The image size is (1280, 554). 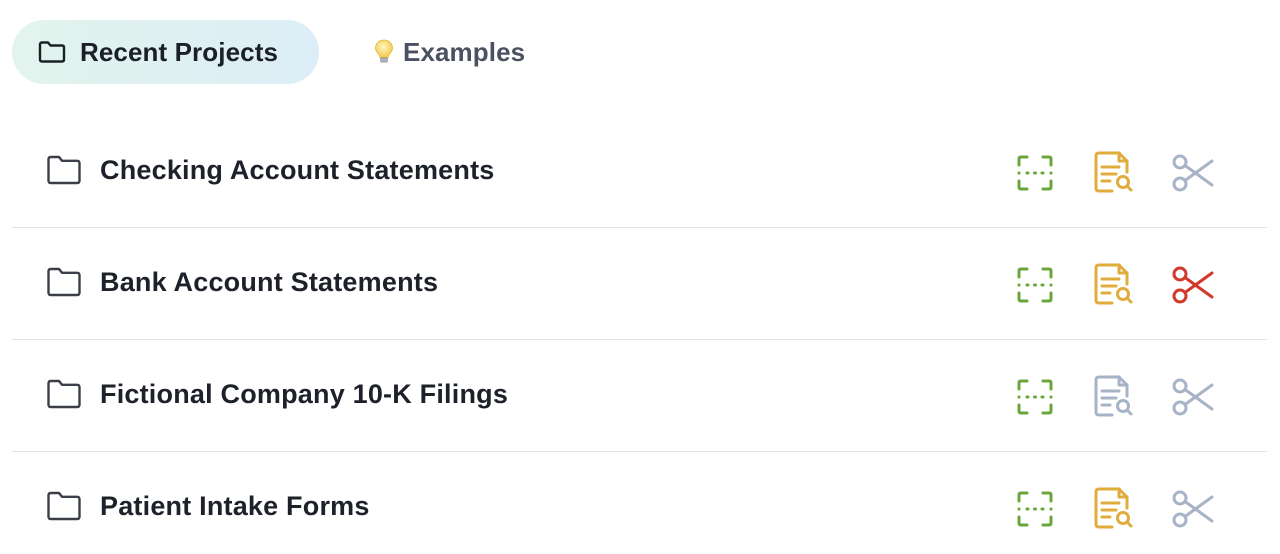 I want to click on tab-examples: Examples, so click(x=451, y=52).